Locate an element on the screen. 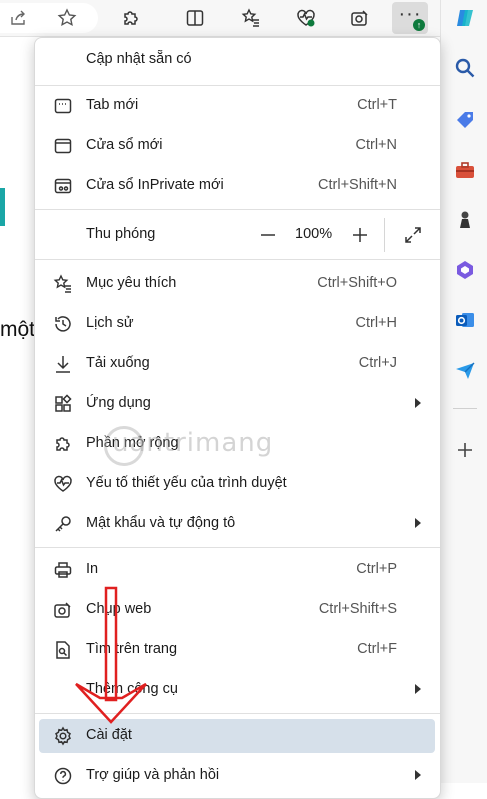 The width and height of the screenshot is (487, 799). zoom-in-button is located at coordinates (360, 235).